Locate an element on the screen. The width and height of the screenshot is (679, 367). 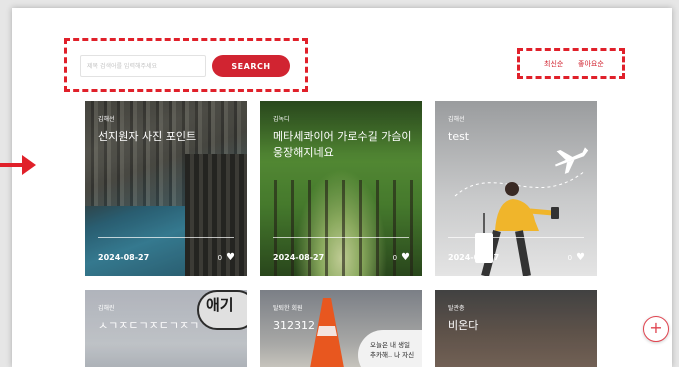
post-card: 탈관충 비온다 is located at coordinates (516, 328).